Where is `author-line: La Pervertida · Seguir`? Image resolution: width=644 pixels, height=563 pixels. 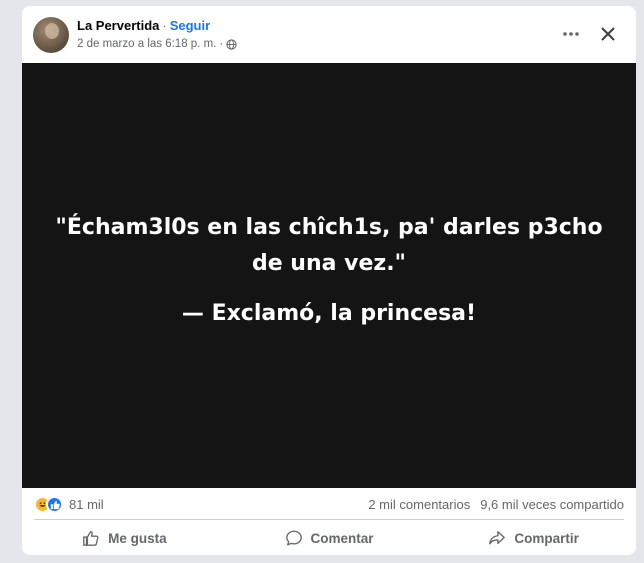 author-line: La Pervertida · Seguir is located at coordinates (143, 25).